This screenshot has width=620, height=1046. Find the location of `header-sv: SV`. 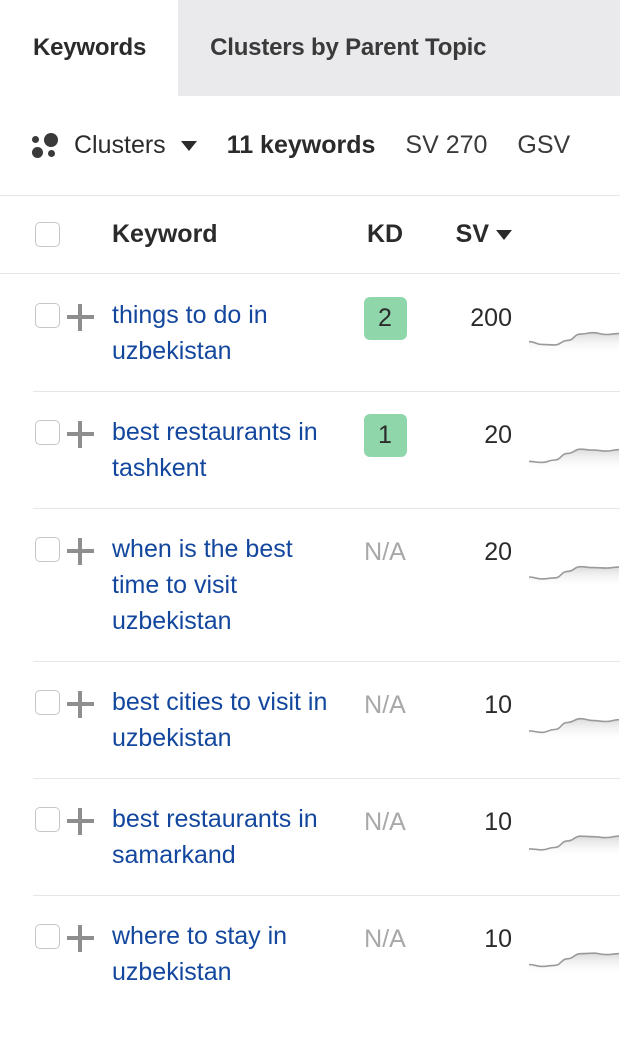

header-sv: SV is located at coordinates (475, 234).